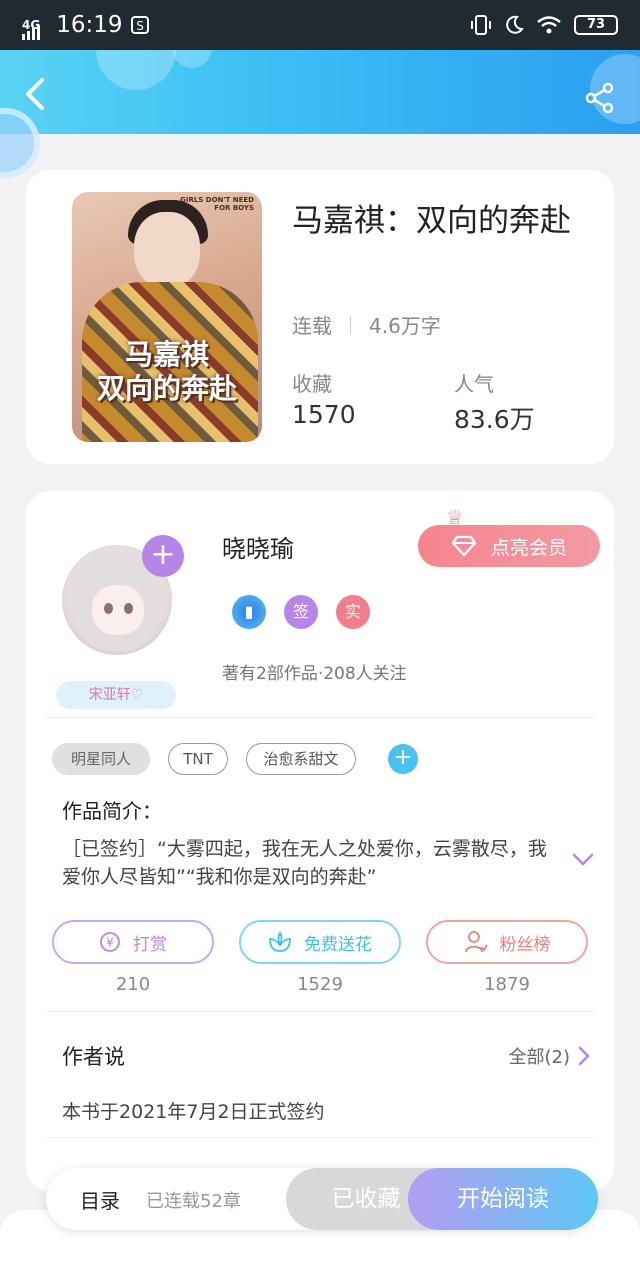  What do you see at coordinates (167, 317) in the screenshot?
I see `book-cover: GIRLS DON'T NEED FOR BOYS 马嘉祺 双向的奔赴` at bounding box center [167, 317].